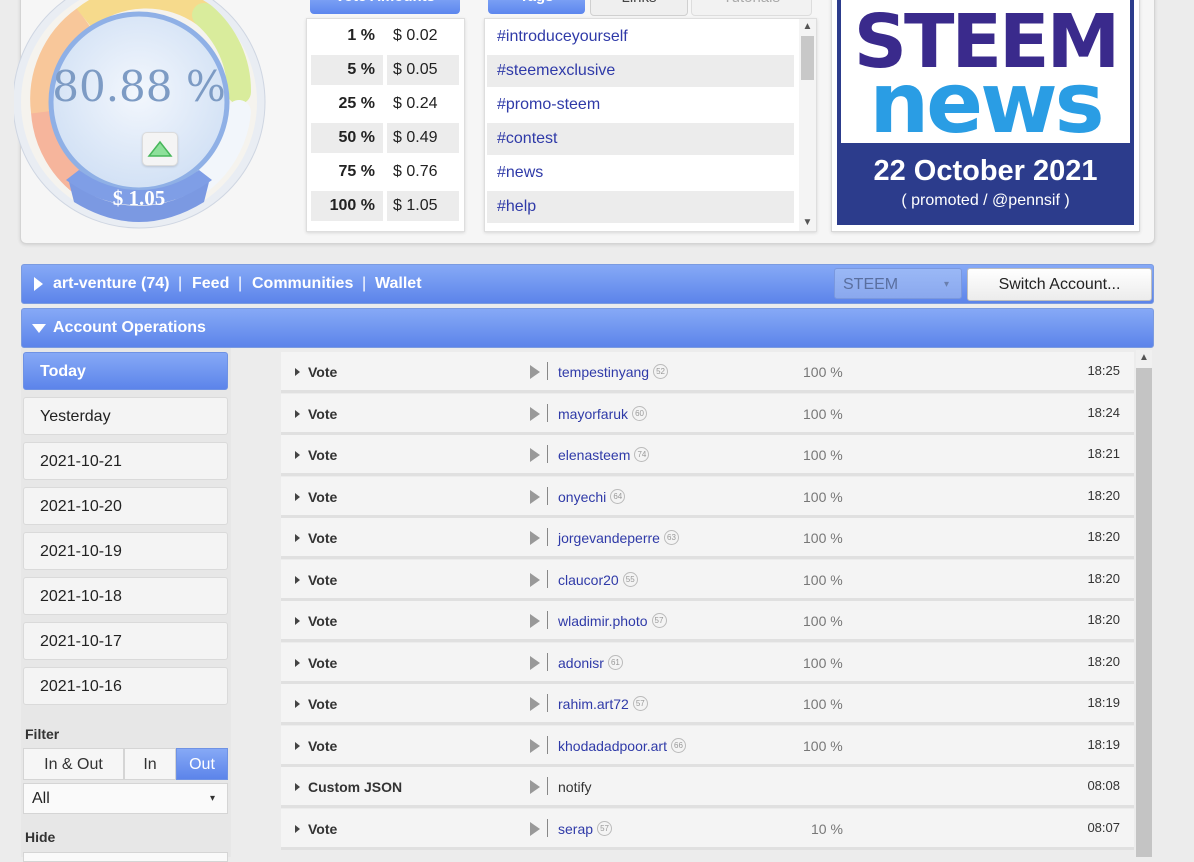 The width and height of the screenshot is (1194, 862). Describe the element at coordinates (125, 416) in the screenshot. I see `date-item-yesterday: Yesterday` at that location.